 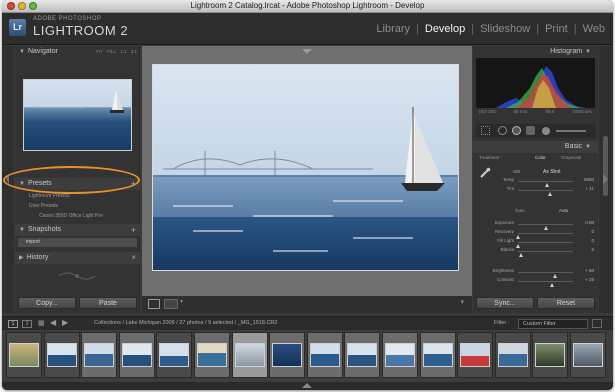 I want to click on preset-folder-user: User Presets, so click(x=77, y=206).